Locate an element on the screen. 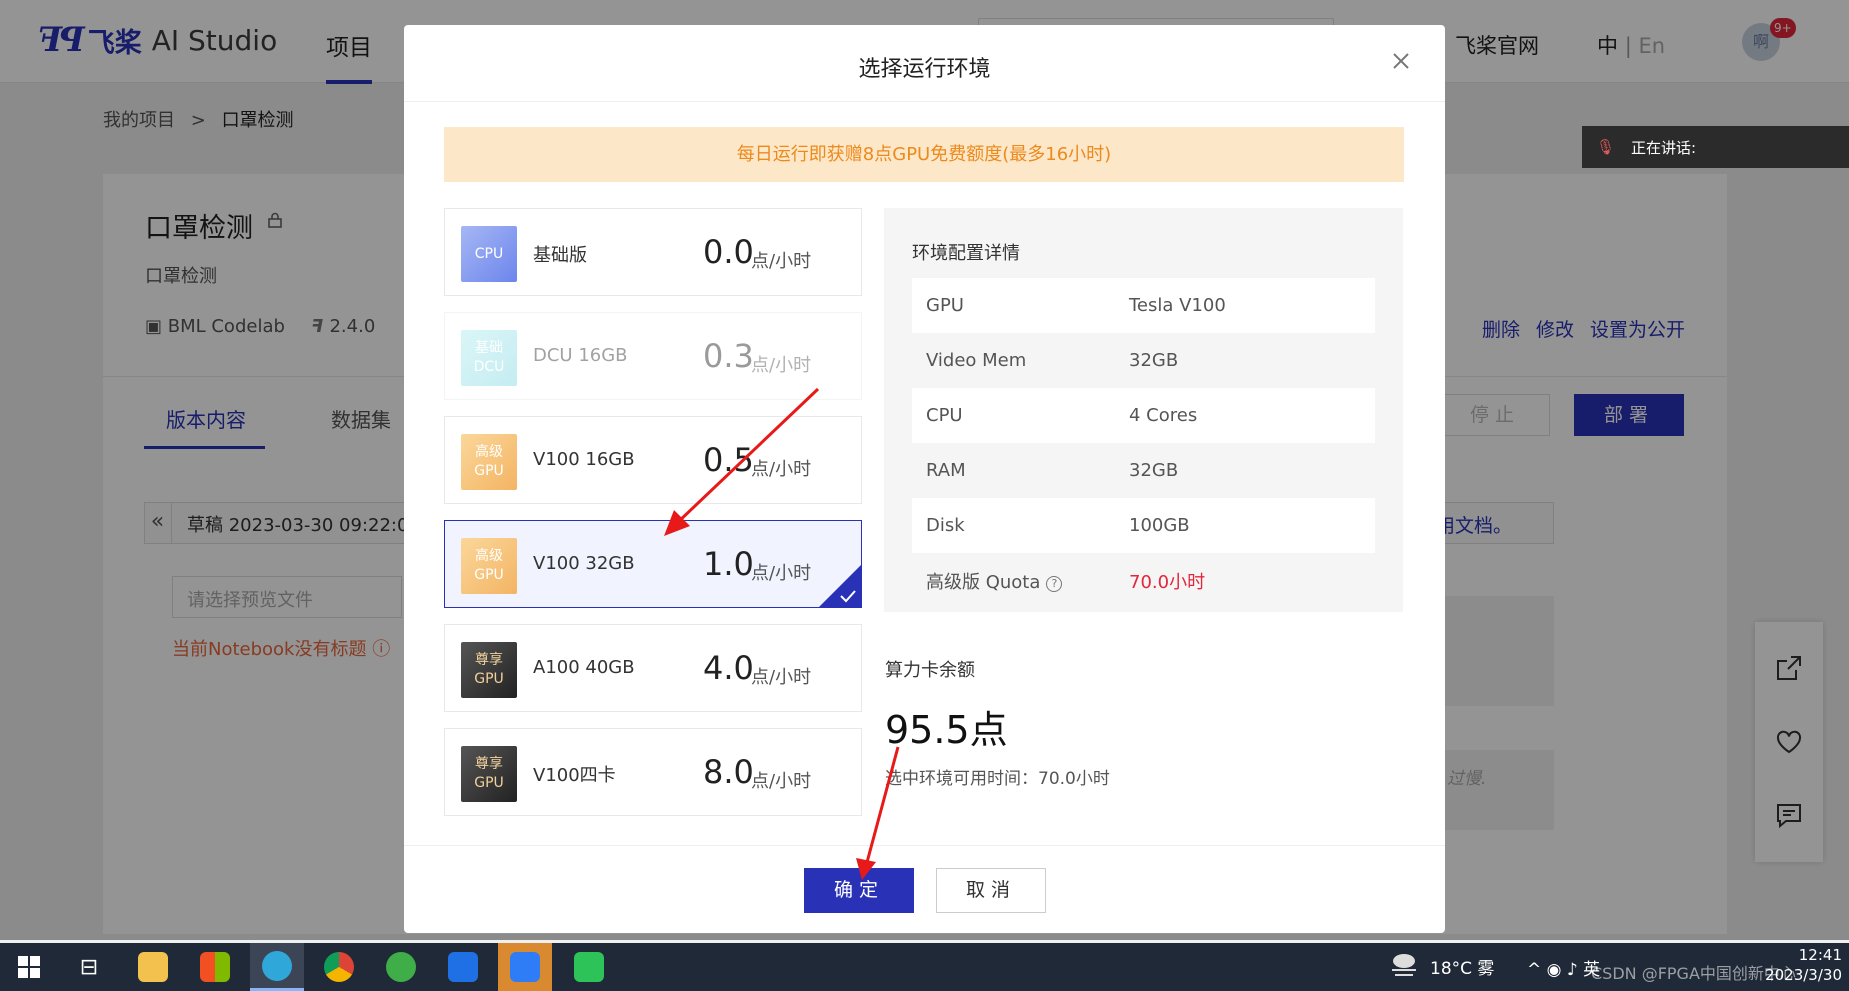  chip-text: CPU is located at coordinates (489, 253).